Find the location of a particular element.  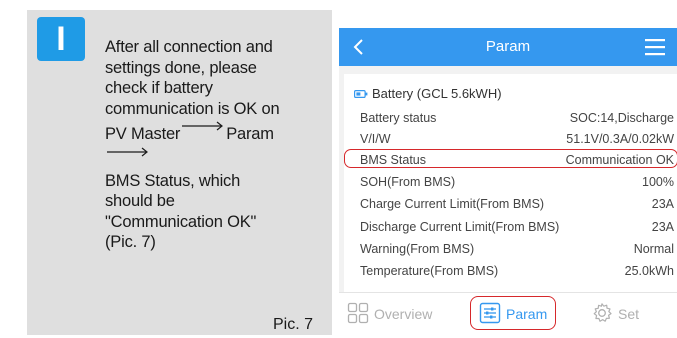

param-label: Charge Current Limit(From BMS) is located at coordinates (452, 204).